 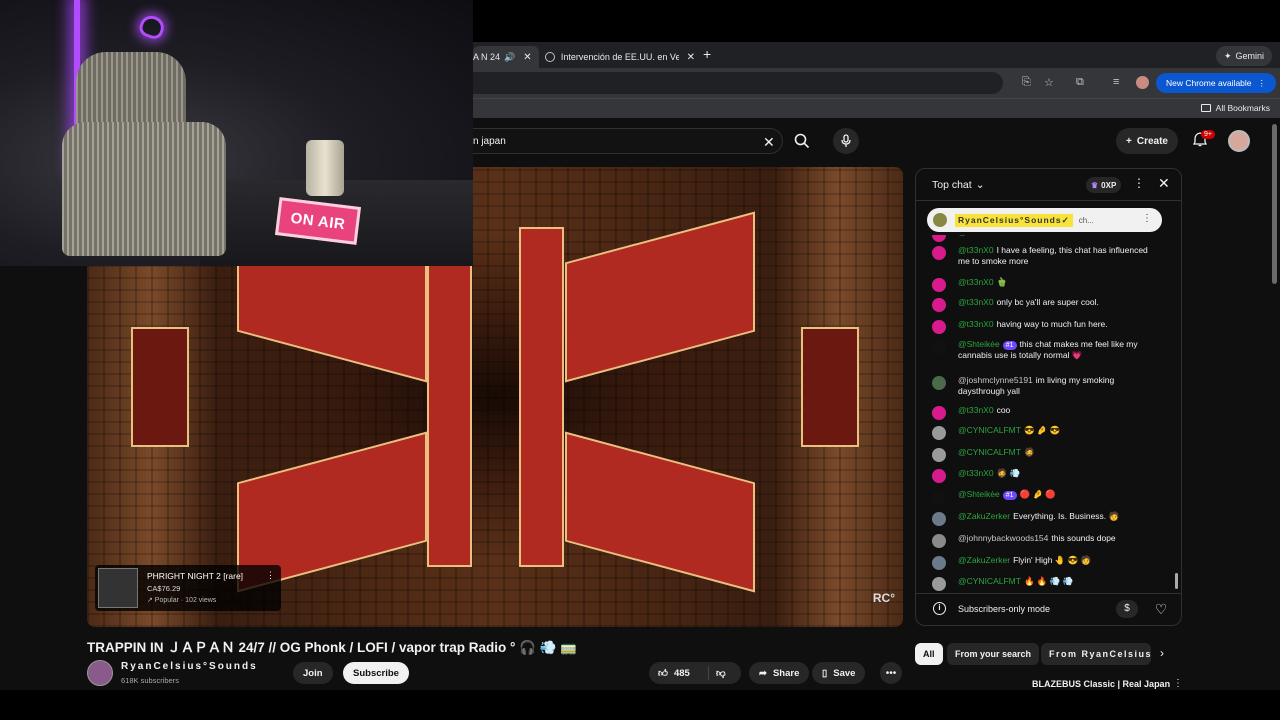 I want to click on chat-author-name: @joshmclynne5191, so click(x=995, y=380).